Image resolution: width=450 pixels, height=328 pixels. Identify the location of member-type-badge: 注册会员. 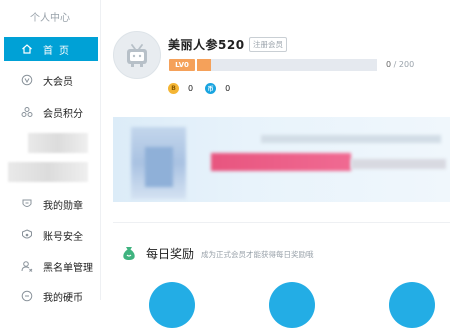
(268, 44).